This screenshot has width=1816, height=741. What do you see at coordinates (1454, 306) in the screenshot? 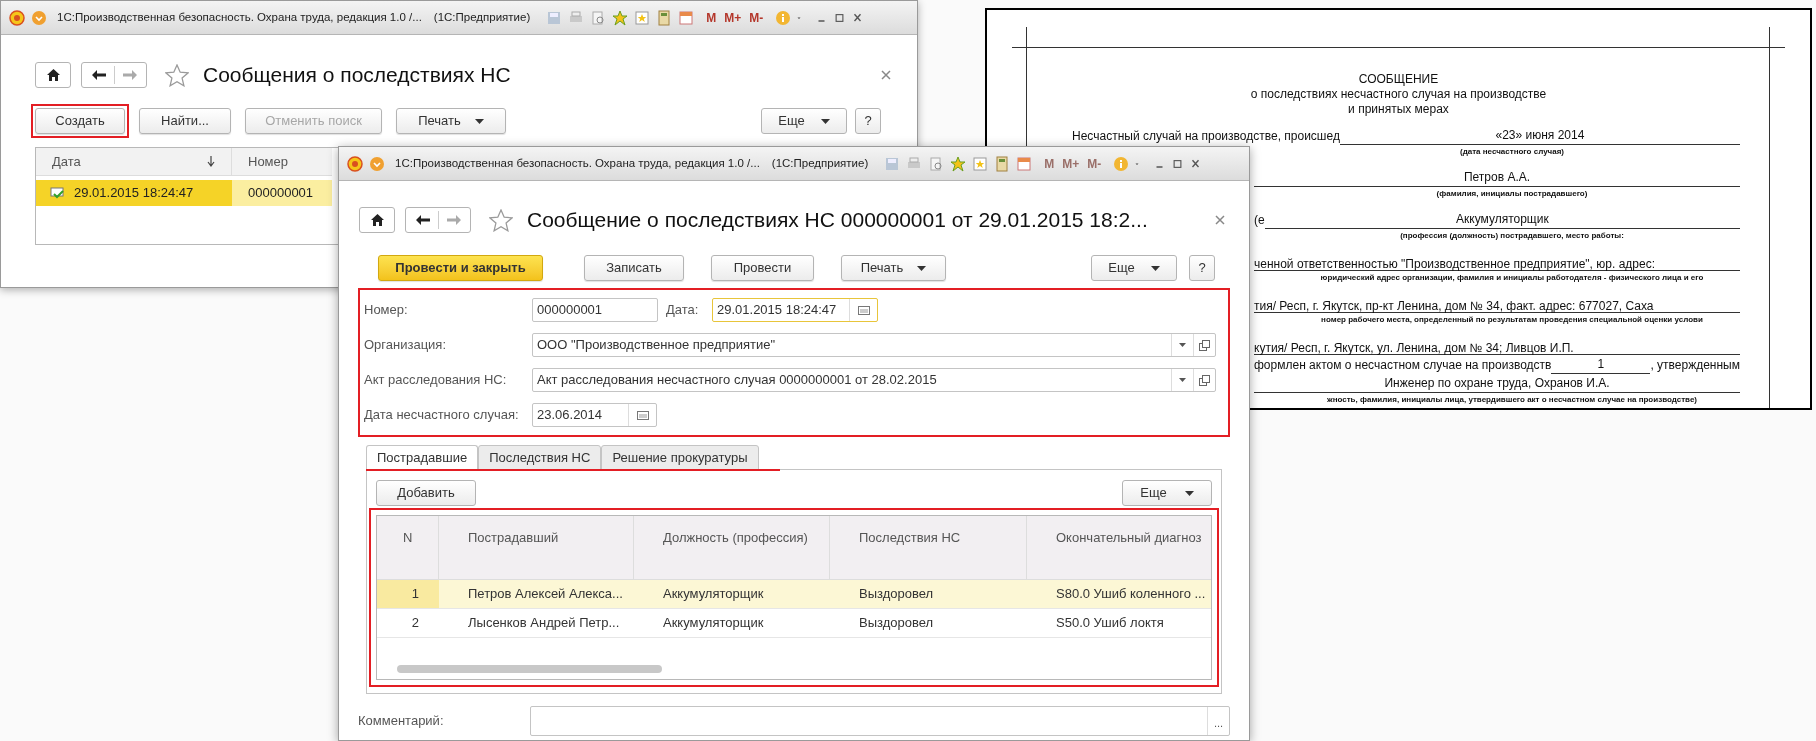
I see `form-text: тия/ Респ, г. Якутск, пр-кт Ленина, дом № 34, факт. адрес: 677027, Саха` at bounding box center [1454, 306].